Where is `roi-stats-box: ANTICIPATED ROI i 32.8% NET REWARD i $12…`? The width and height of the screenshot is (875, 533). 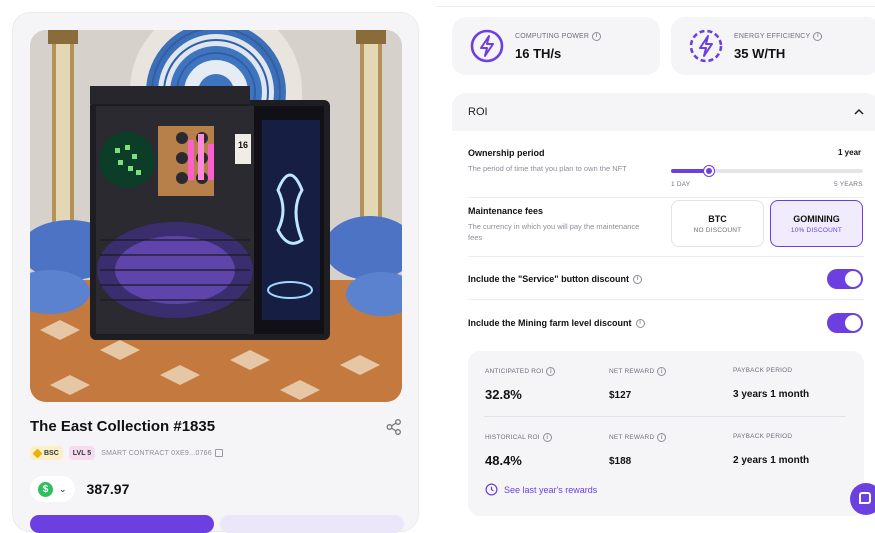
roi-stats-box: ANTICIPATED ROI i 32.8% NET REWARD i $12… is located at coordinates (666, 433).